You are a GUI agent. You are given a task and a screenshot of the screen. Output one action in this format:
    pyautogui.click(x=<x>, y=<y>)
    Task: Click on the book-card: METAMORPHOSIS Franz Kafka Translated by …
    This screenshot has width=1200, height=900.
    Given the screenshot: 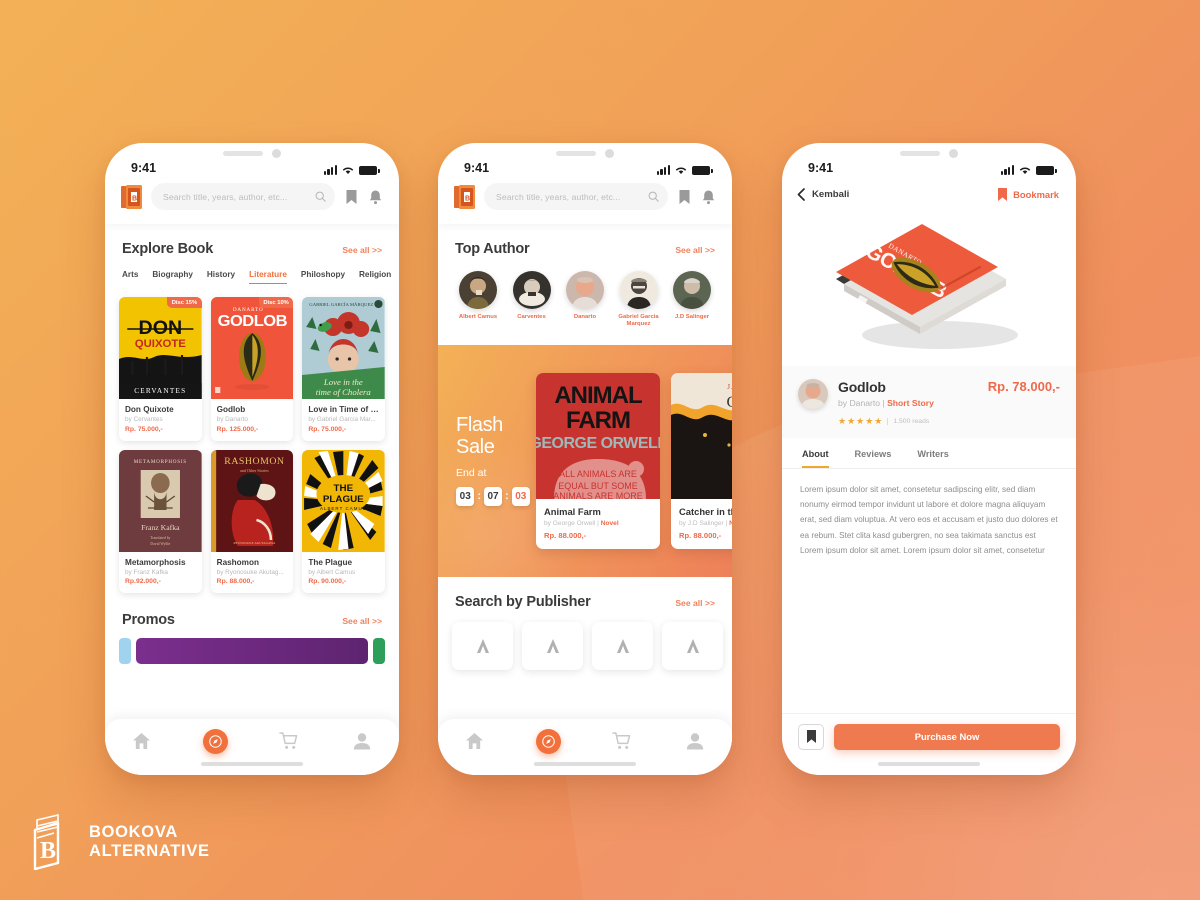 What is the action you would take?
    pyautogui.click(x=160, y=521)
    